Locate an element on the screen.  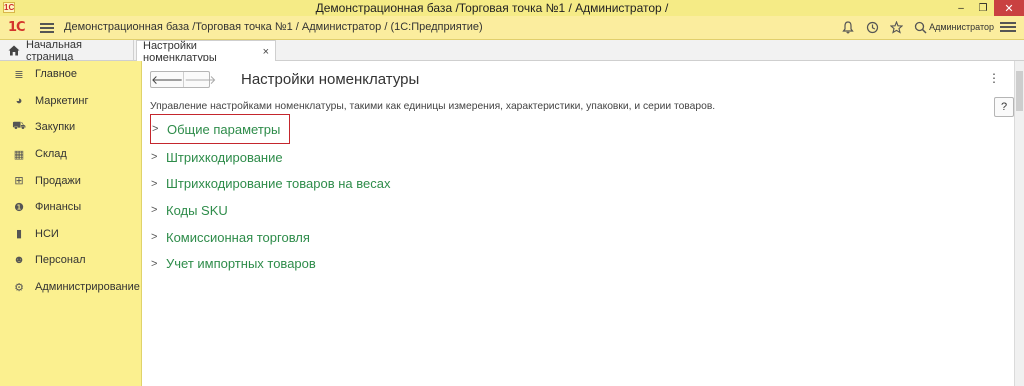
restore-button: ❐ is located at coordinates (983, 8).